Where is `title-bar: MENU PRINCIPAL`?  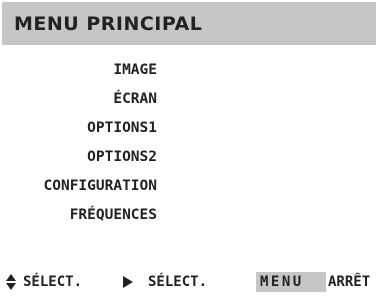 title-bar: MENU PRINCIPAL is located at coordinates (189, 23).